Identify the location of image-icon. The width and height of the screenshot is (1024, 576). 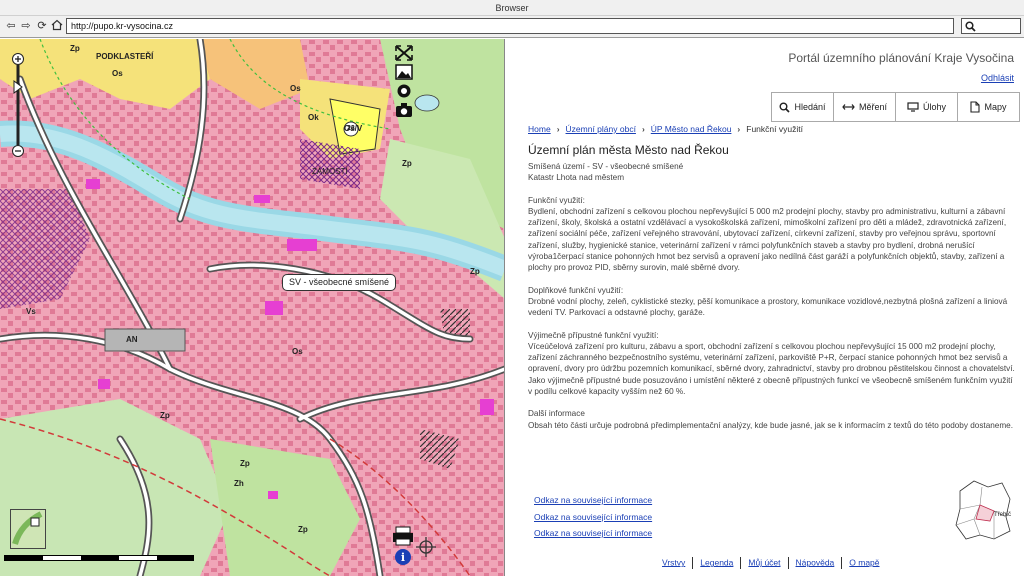
(404, 72).